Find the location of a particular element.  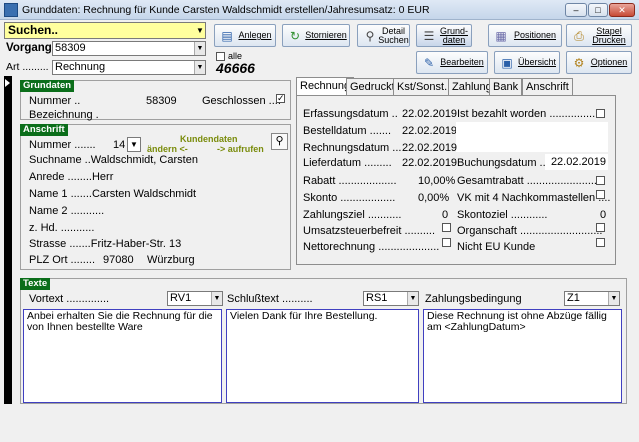

stapel-drucken-button: ⎙ Stapel Drucken is located at coordinates (599, 35).